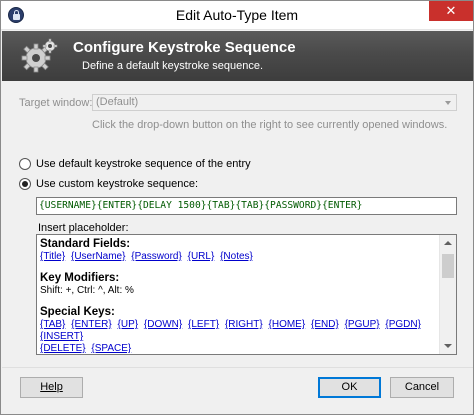 The image size is (474, 415). I want to click on standard-fields-heading: Standard Fields:, so click(85, 244).